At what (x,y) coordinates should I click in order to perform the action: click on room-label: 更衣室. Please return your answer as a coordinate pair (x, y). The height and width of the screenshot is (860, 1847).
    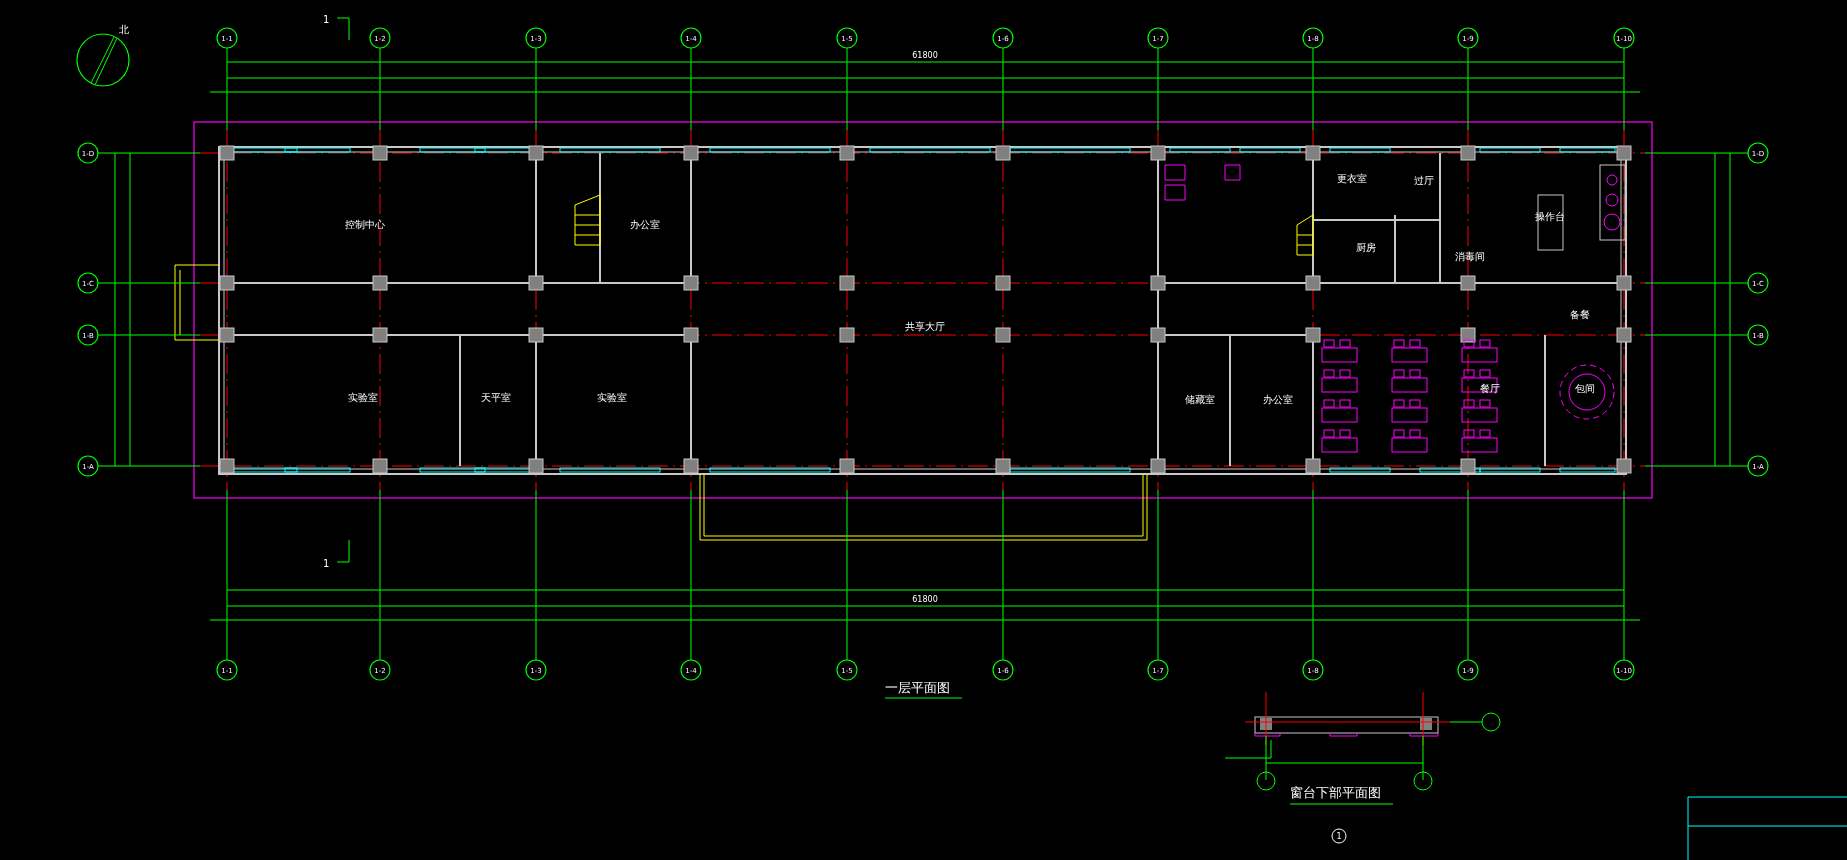
    Looking at the image, I should click on (1352, 178).